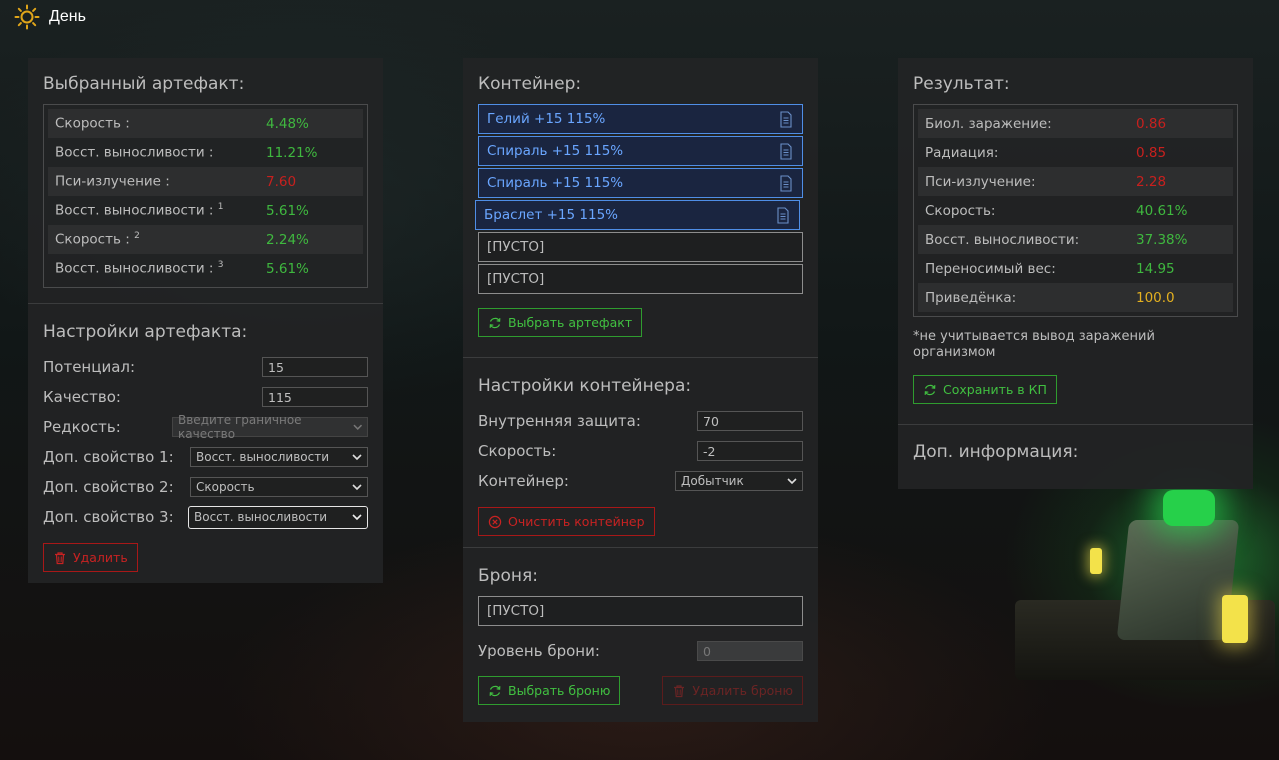 This screenshot has height=760, width=1279. I want to click on prop2-select-value: Скорость, so click(225, 487).